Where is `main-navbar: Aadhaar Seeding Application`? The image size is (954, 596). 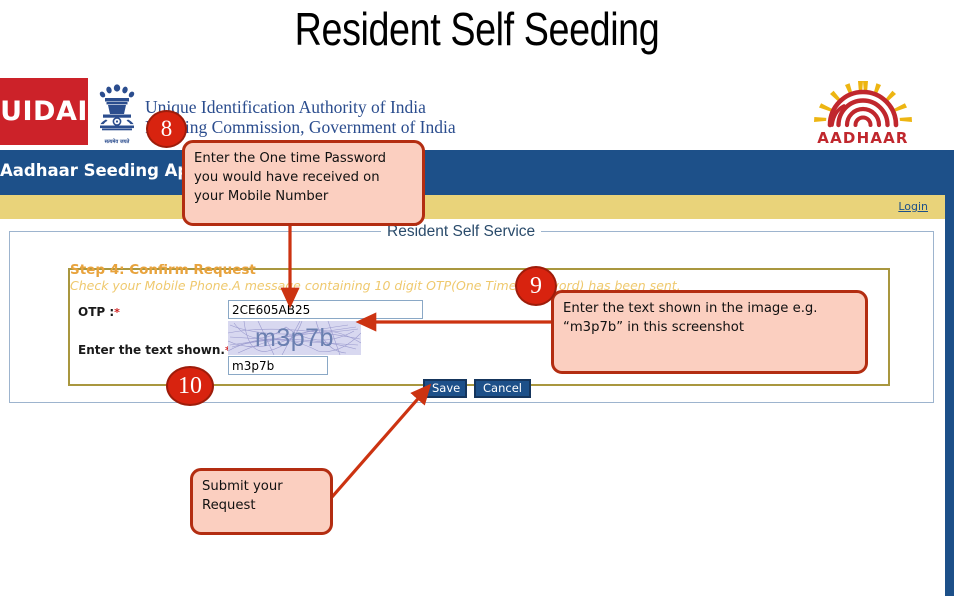 main-navbar: Aadhaar Seeding Application is located at coordinates (472, 172).